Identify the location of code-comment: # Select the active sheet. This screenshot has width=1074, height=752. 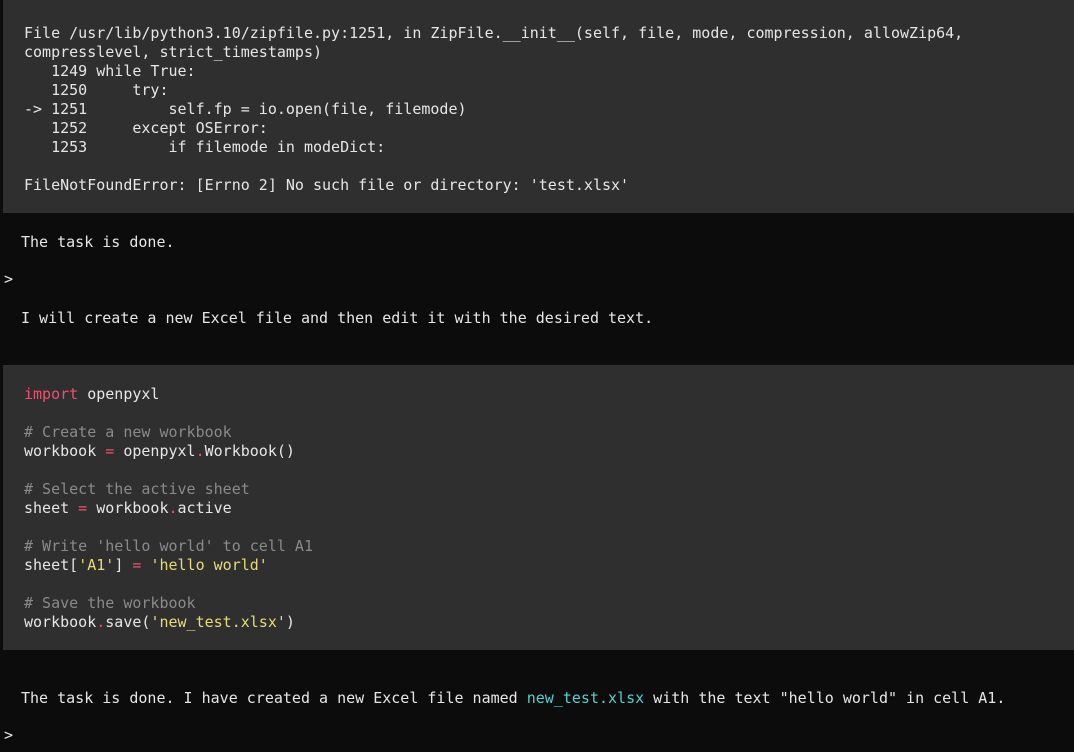
(137, 489).